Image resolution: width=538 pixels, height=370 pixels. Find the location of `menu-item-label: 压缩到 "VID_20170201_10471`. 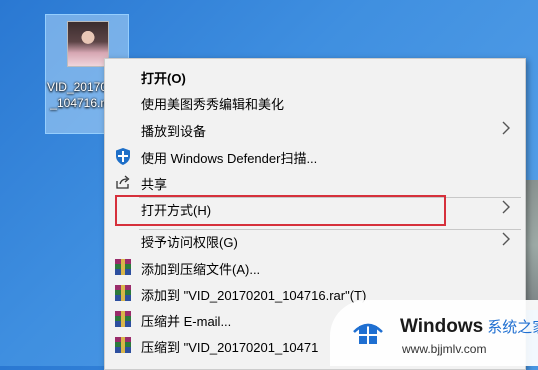

menu-item-label: 压缩到 "VID_20170201_10471 is located at coordinates (230, 347).